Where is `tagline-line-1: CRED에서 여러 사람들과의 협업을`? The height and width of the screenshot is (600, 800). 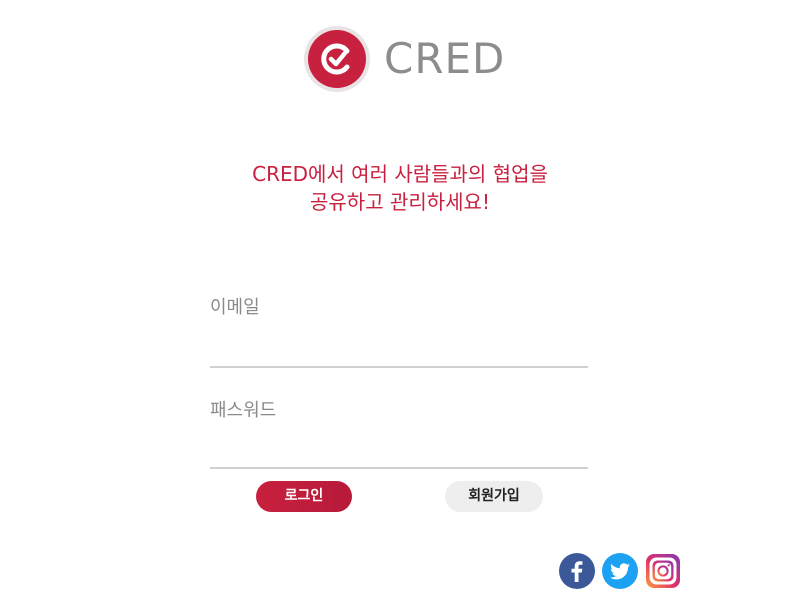 tagline-line-1: CRED에서 여러 사람들과의 협업을 is located at coordinates (400, 174).